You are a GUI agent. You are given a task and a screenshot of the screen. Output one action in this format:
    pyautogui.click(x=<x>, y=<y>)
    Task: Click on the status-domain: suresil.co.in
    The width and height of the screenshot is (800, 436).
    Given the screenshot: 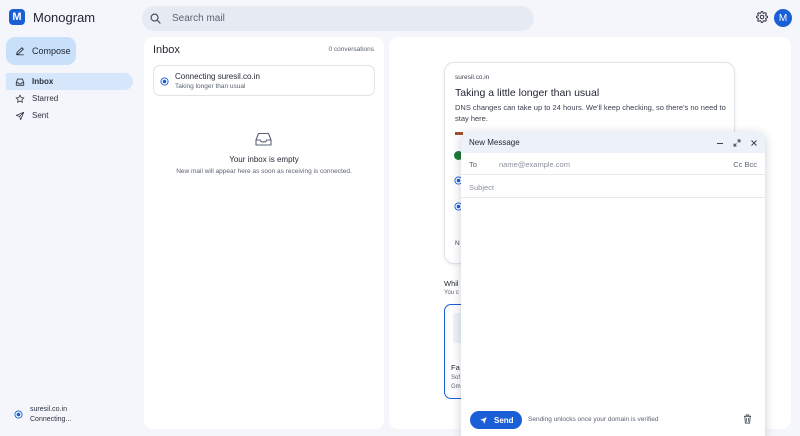 What is the action you would take?
    pyautogui.click(x=472, y=77)
    